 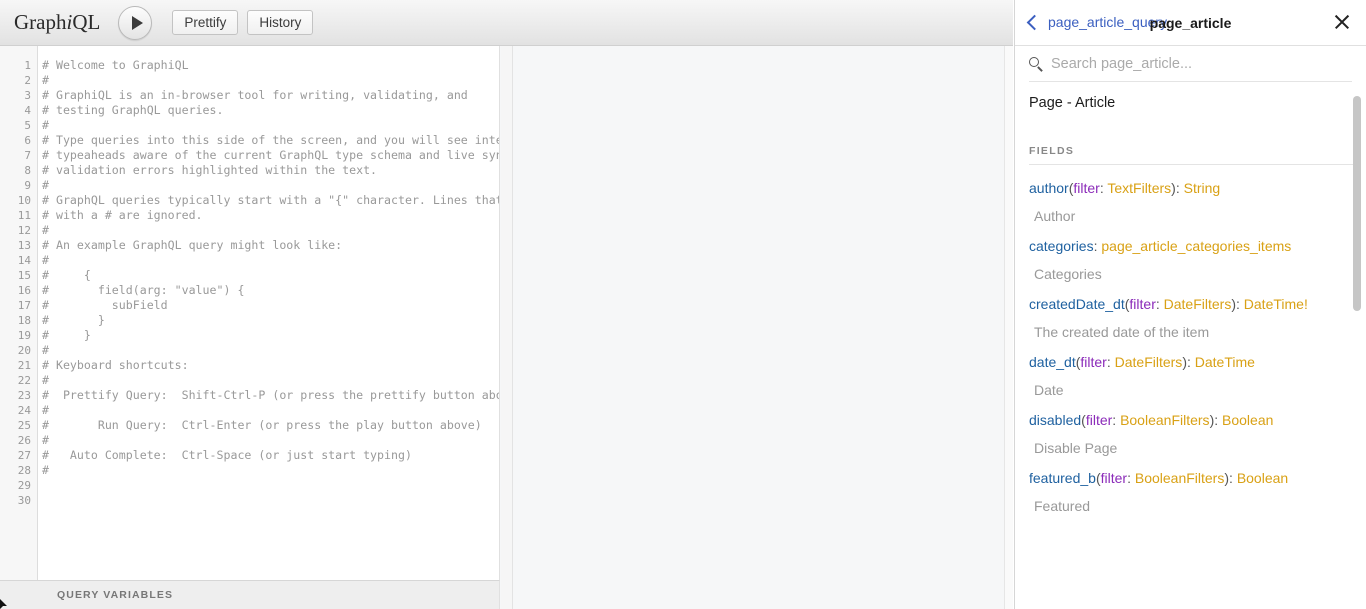 What do you see at coordinates (1358, 327) in the screenshot?
I see `doc-scrollbar-track` at bounding box center [1358, 327].